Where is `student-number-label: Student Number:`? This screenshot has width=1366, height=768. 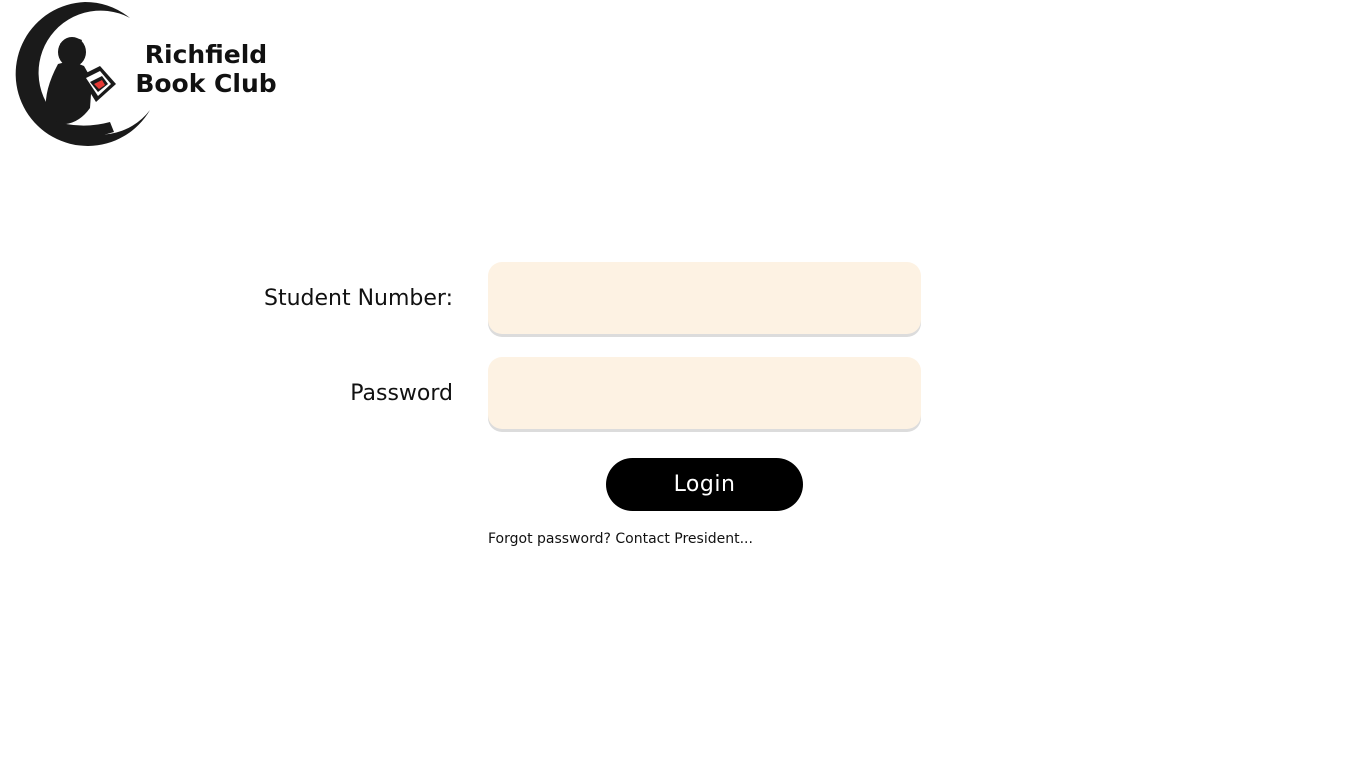 student-number-label: Student Number: is located at coordinates (358, 298).